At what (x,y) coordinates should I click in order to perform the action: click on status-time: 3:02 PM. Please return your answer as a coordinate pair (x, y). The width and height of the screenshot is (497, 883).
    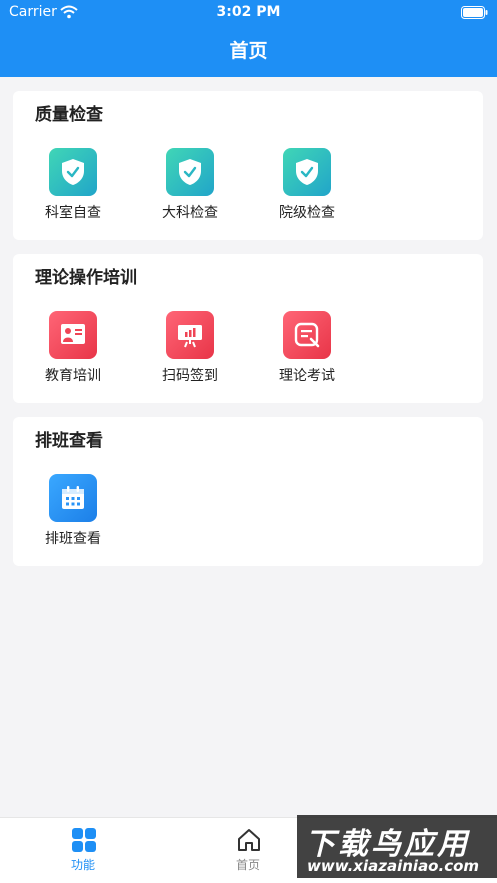
    Looking at the image, I should click on (248, 12).